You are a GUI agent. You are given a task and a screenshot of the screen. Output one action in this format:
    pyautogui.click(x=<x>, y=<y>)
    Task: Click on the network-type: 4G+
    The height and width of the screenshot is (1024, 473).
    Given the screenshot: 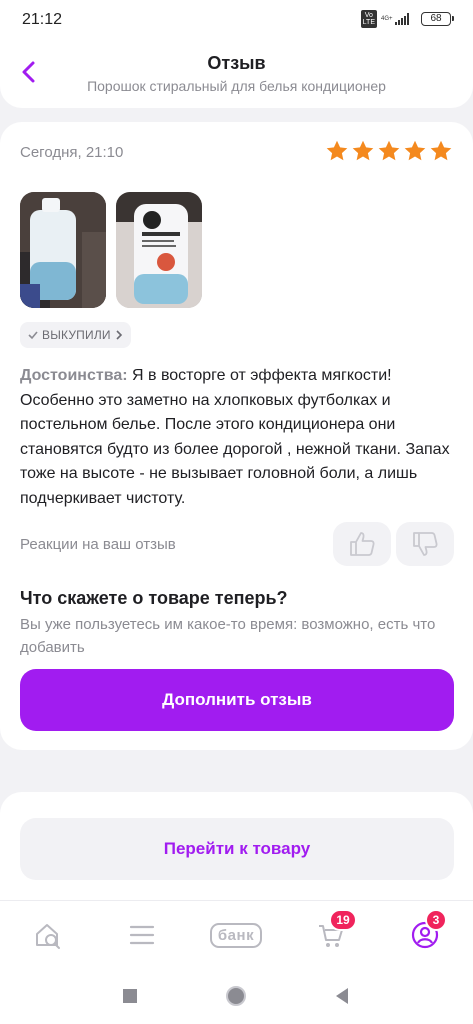 What is the action you would take?
    pyautogui.click(x=387, y=19)
    